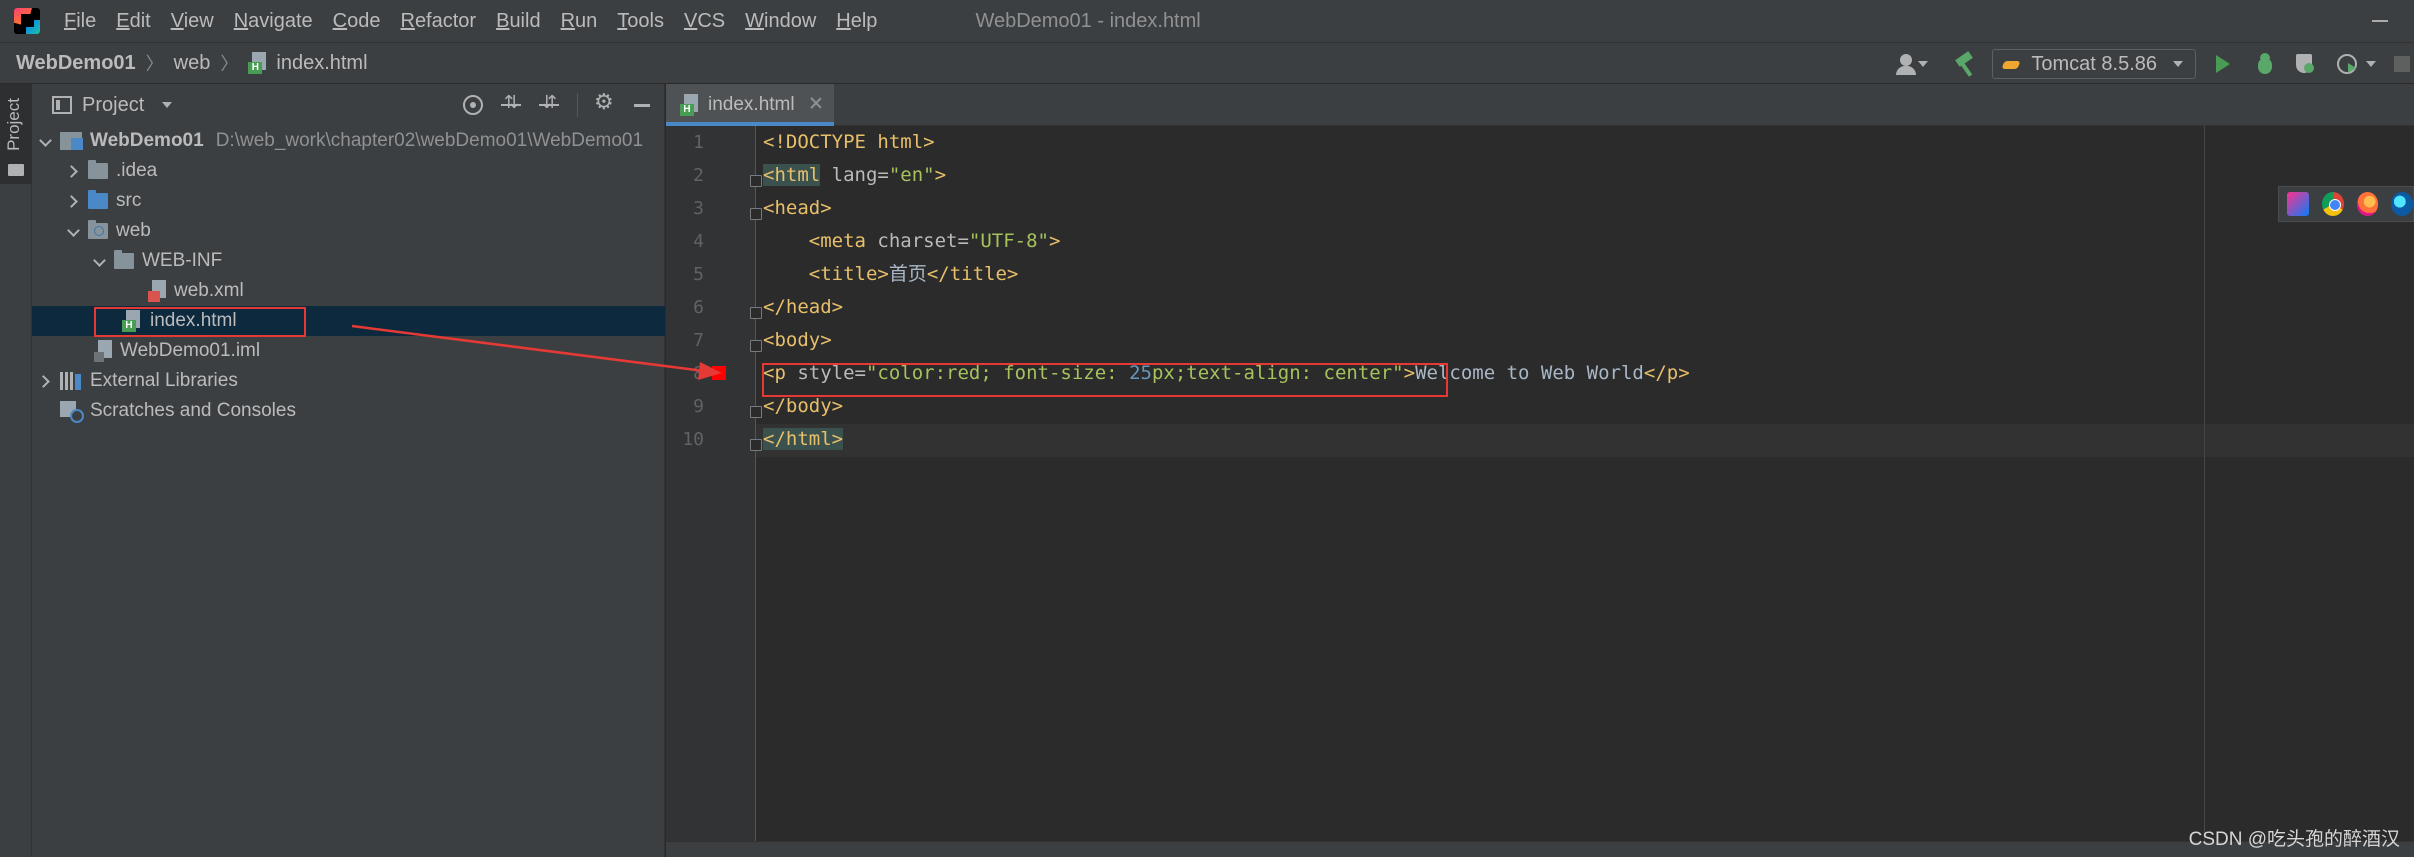 This screenshot has height=857, width=2414. I want to click on build-hammer-icon, so click(1965, 64).